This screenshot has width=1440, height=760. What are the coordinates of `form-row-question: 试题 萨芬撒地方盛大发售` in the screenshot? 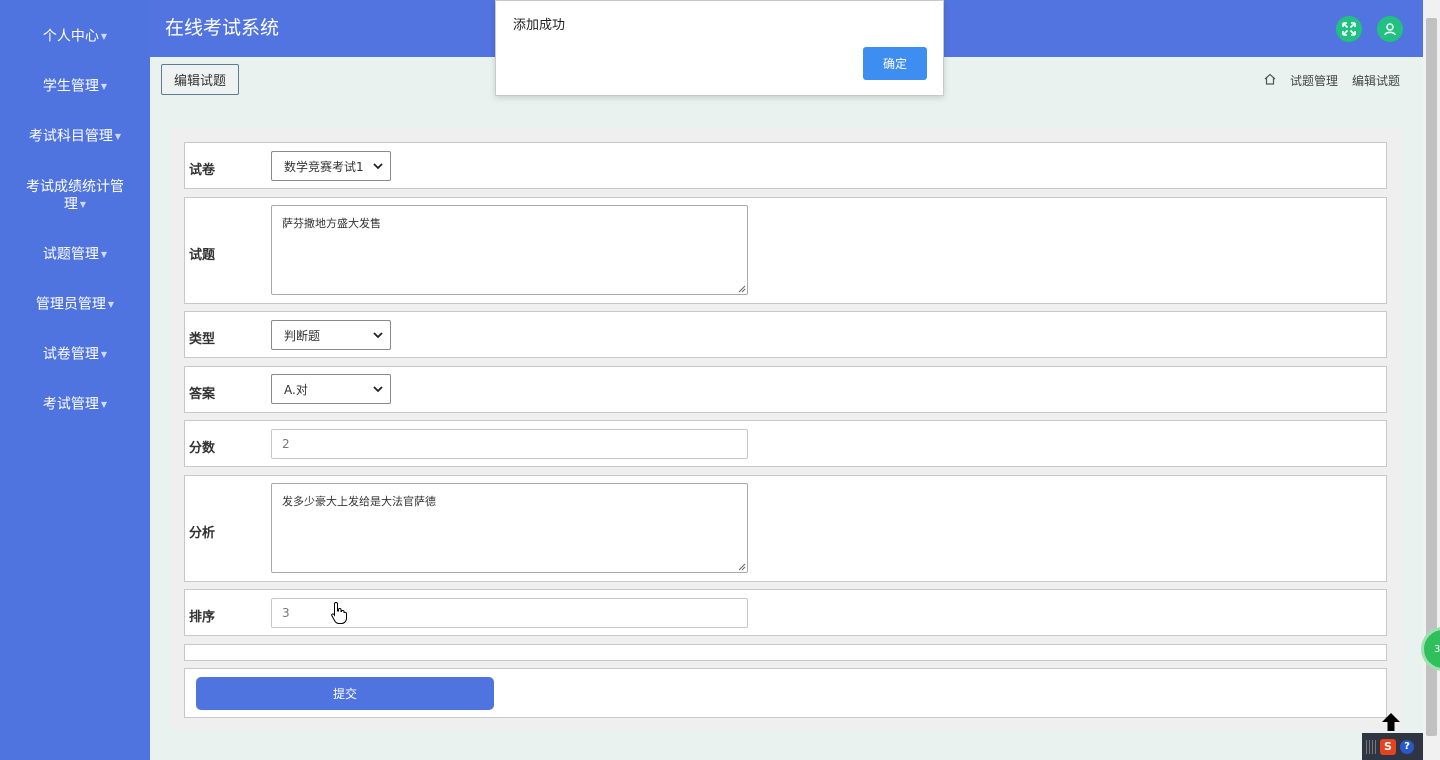 It's located at (785, 250).